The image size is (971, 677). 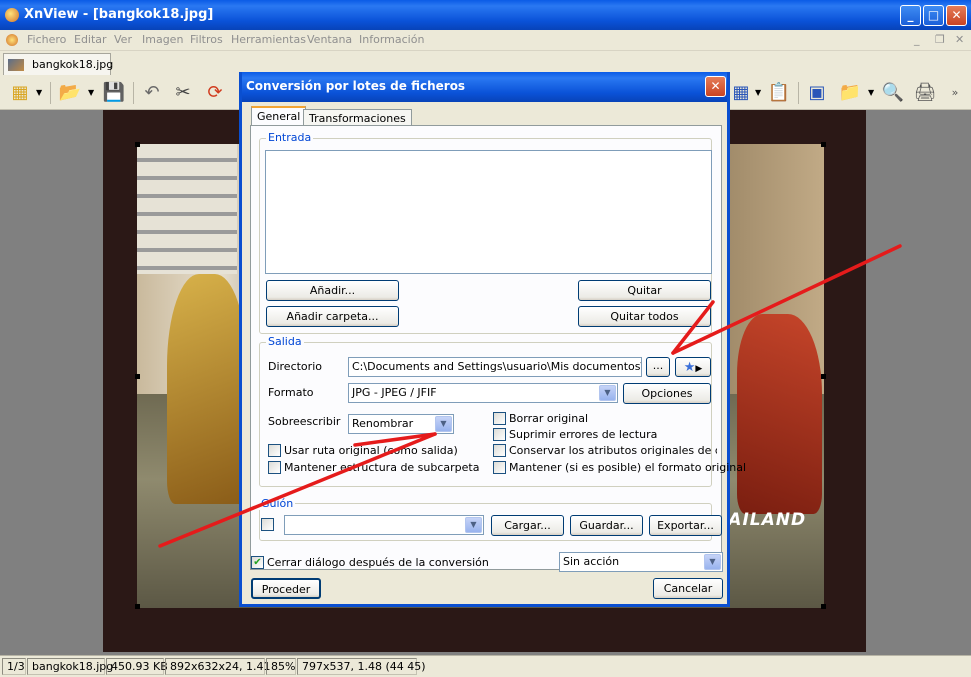 What do you see at coordinates (391, 39) in the screenshot?
I see `menu-informacion: Información` at bounding box center [391, 39].